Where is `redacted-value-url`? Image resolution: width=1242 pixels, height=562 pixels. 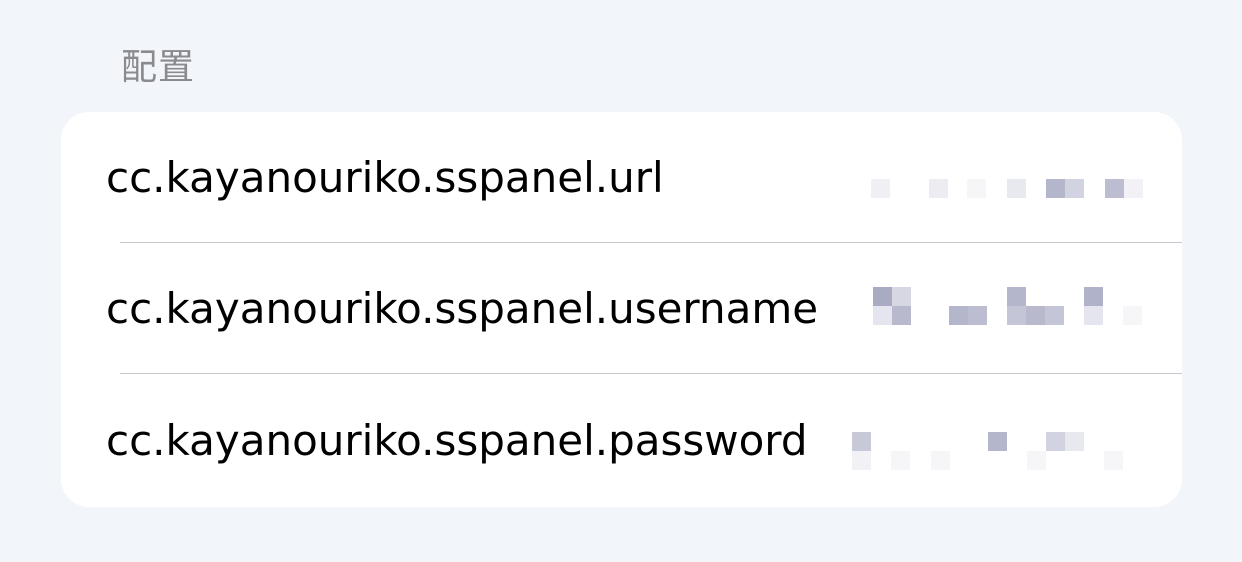
redacted-value-url is located at coordinates (991, 177).